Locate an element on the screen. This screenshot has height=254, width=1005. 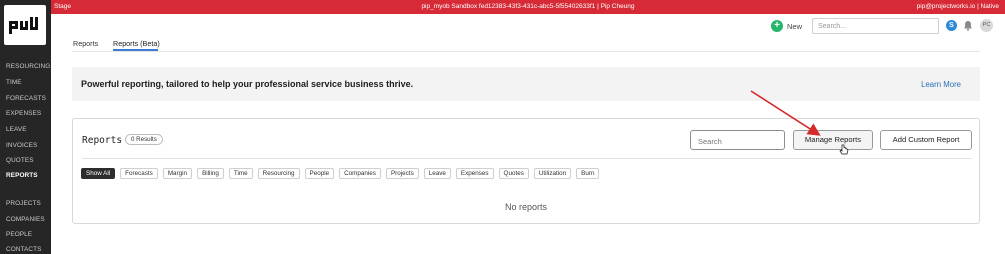
filter-utilization: Utilization is located at coordinates (552, 173).